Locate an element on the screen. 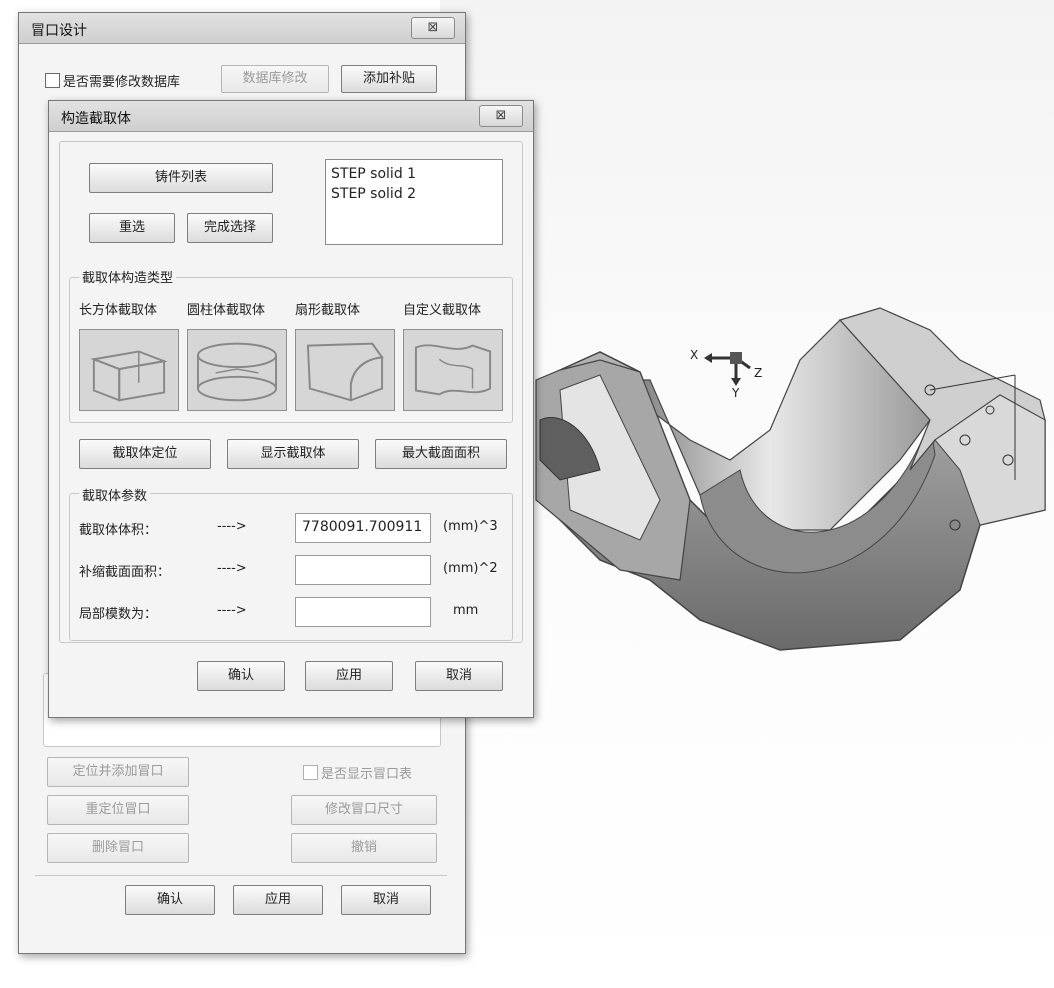  type-label-box: 长方体截取体 is located at coordinates (118, 310).